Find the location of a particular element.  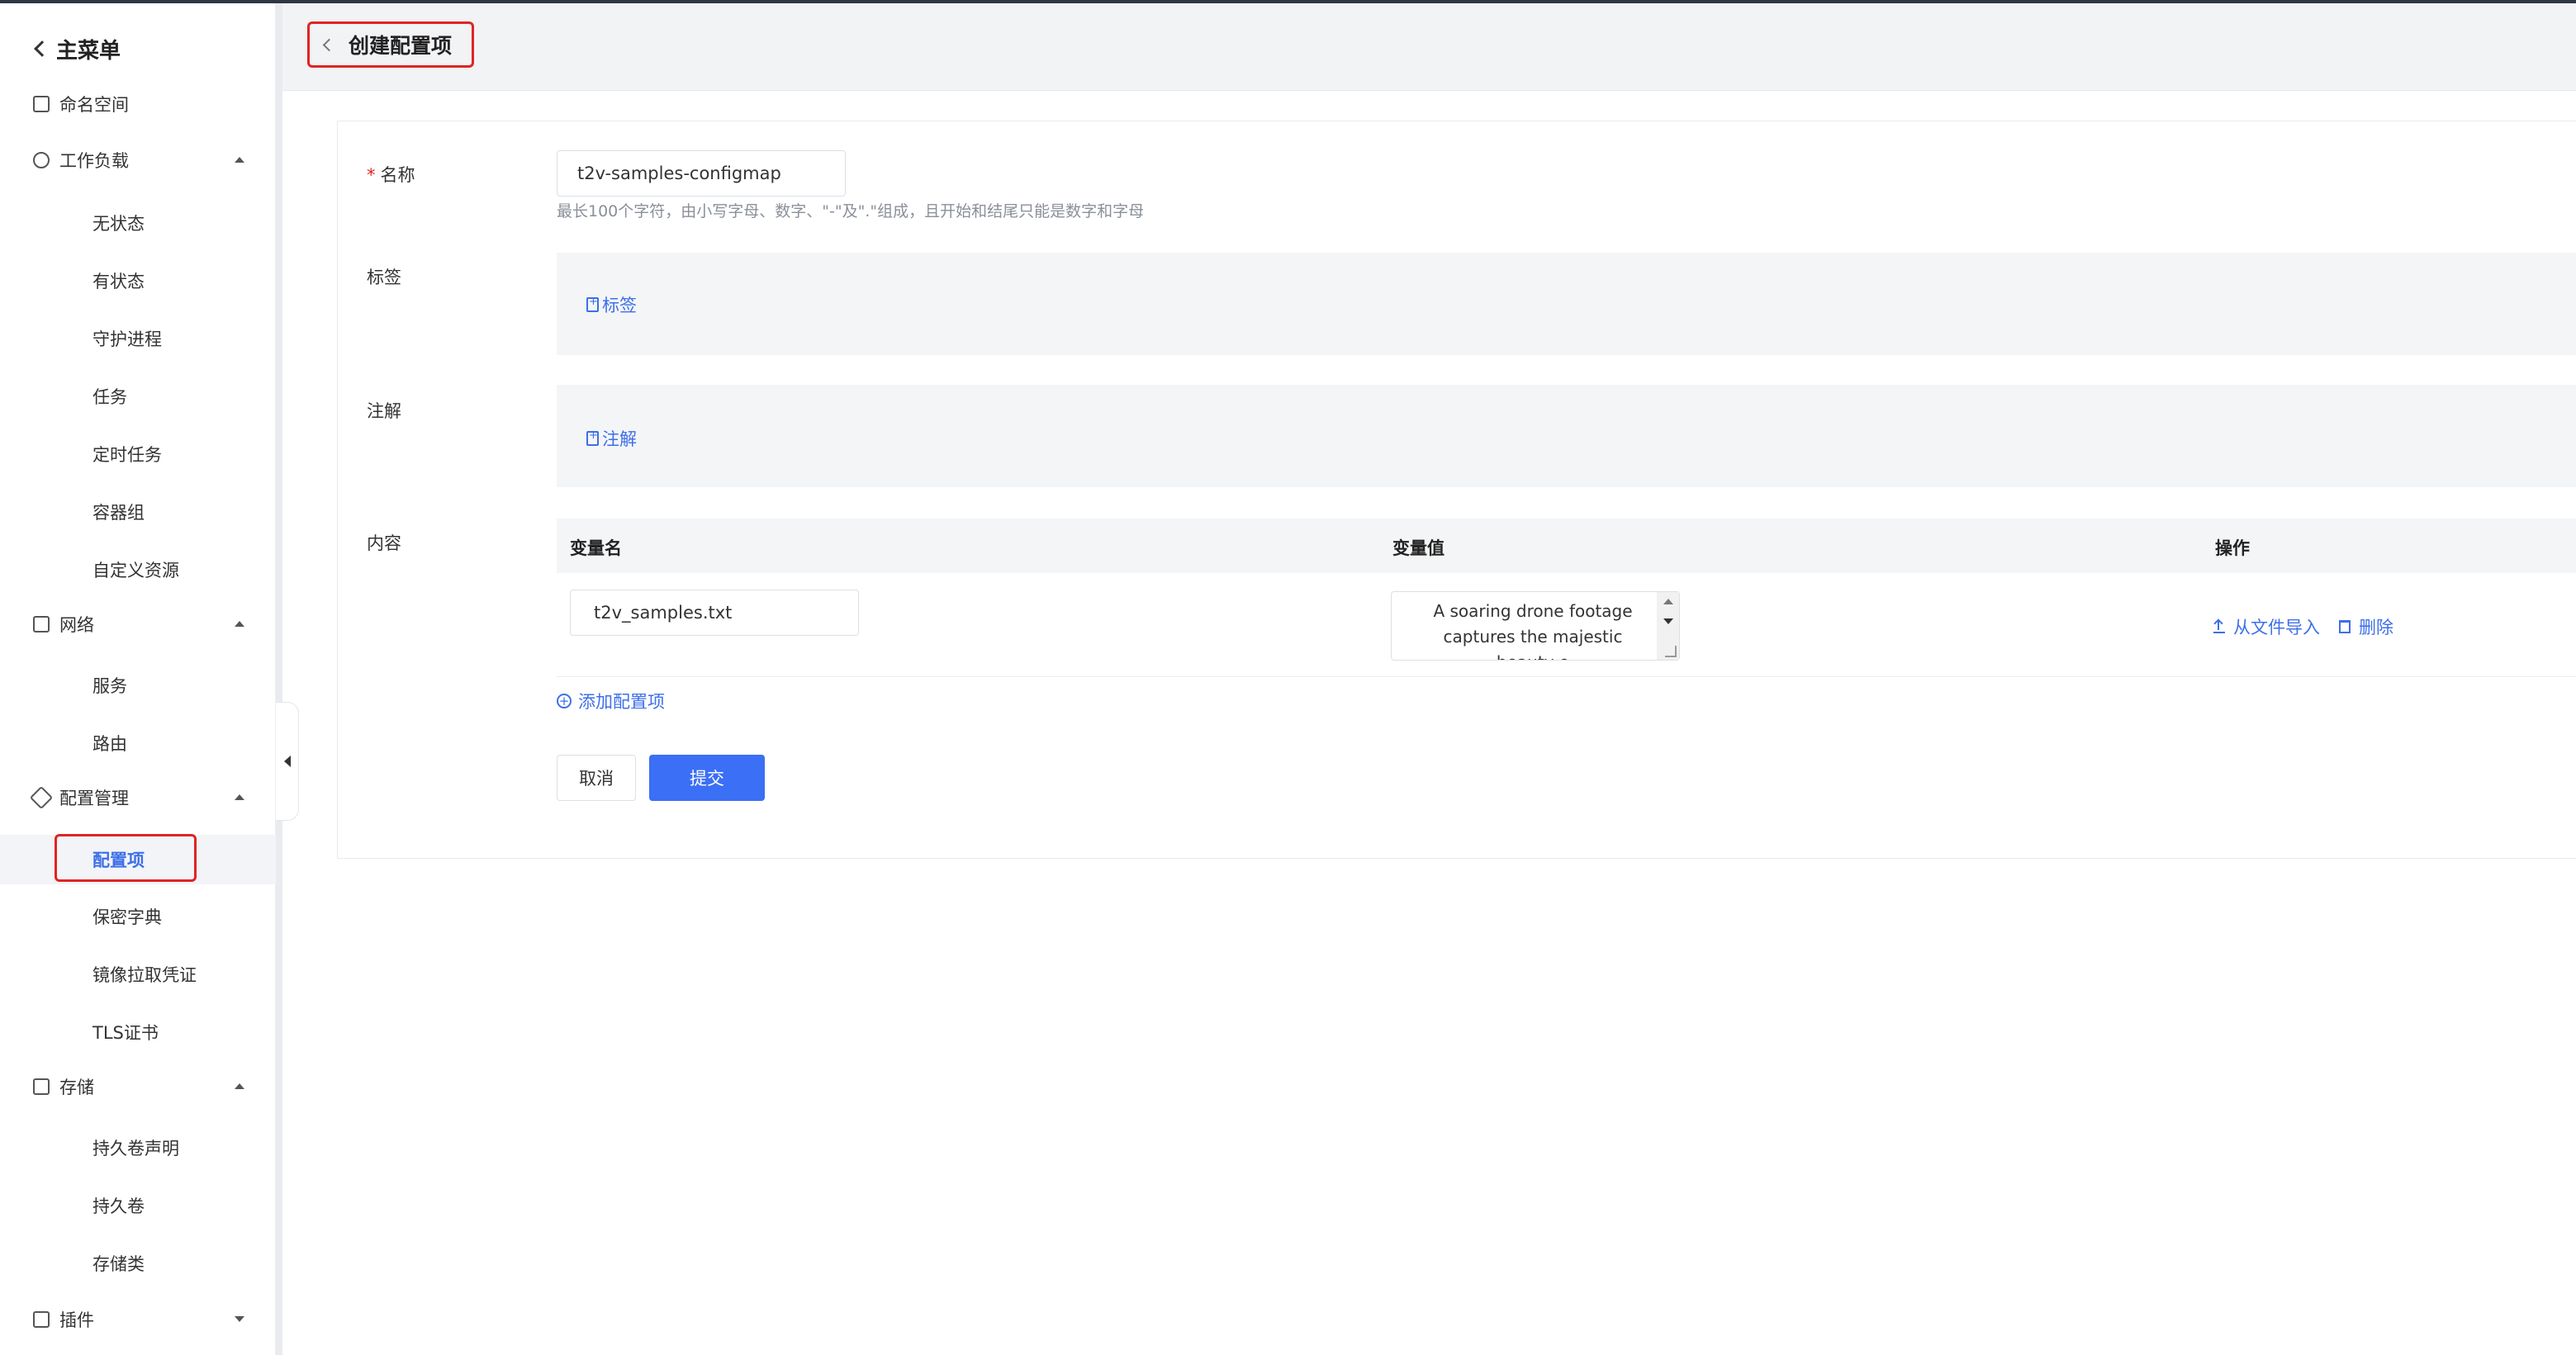

name-input is located at coordinates (701, 173).